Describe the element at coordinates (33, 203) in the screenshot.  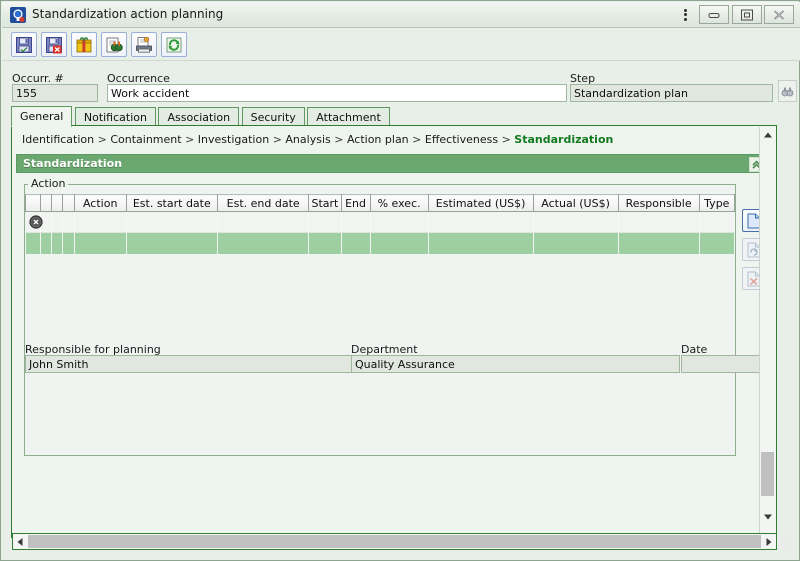
I see `column-header-select` at that location.